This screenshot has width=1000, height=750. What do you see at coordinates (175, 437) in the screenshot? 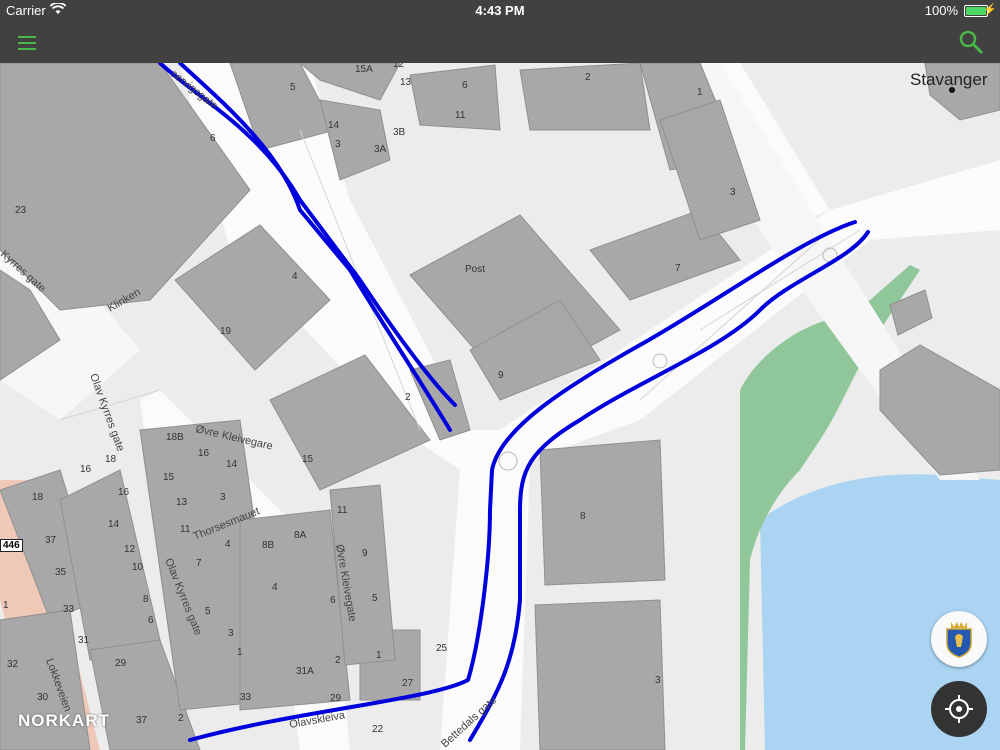
I see `house-number-label: 18B` at bounding box center [175, 437].